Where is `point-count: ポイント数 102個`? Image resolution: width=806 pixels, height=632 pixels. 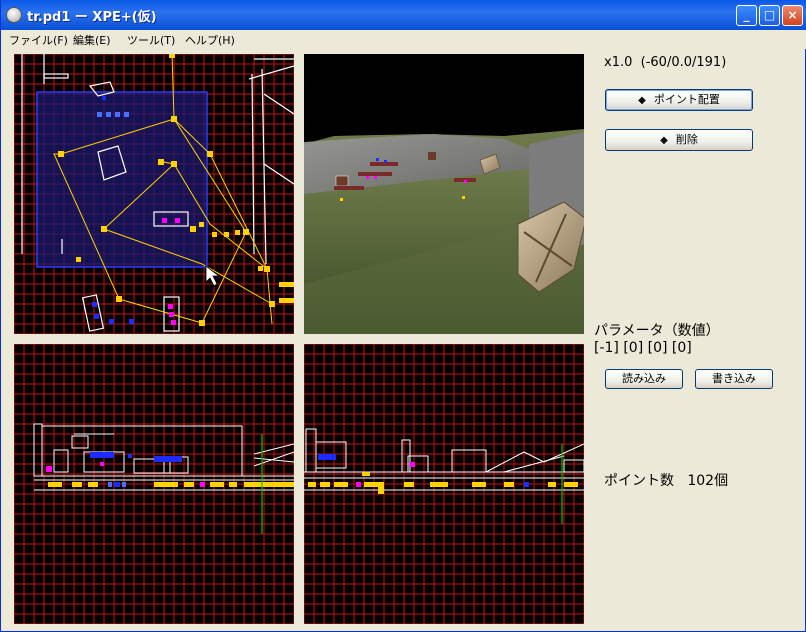
point-count: ポイント数 102個 is located at coordinates (666, 480).